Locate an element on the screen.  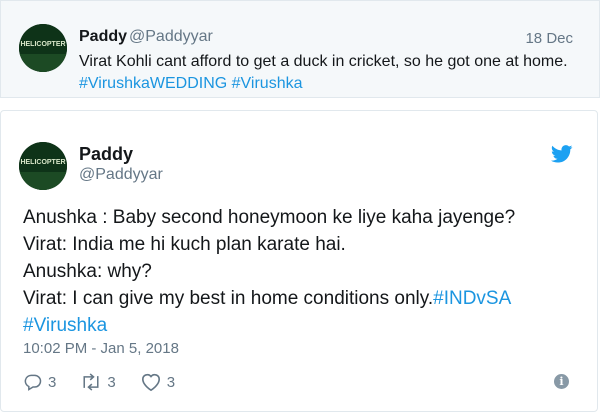
reply-icon is located at coordinates (33, 382).